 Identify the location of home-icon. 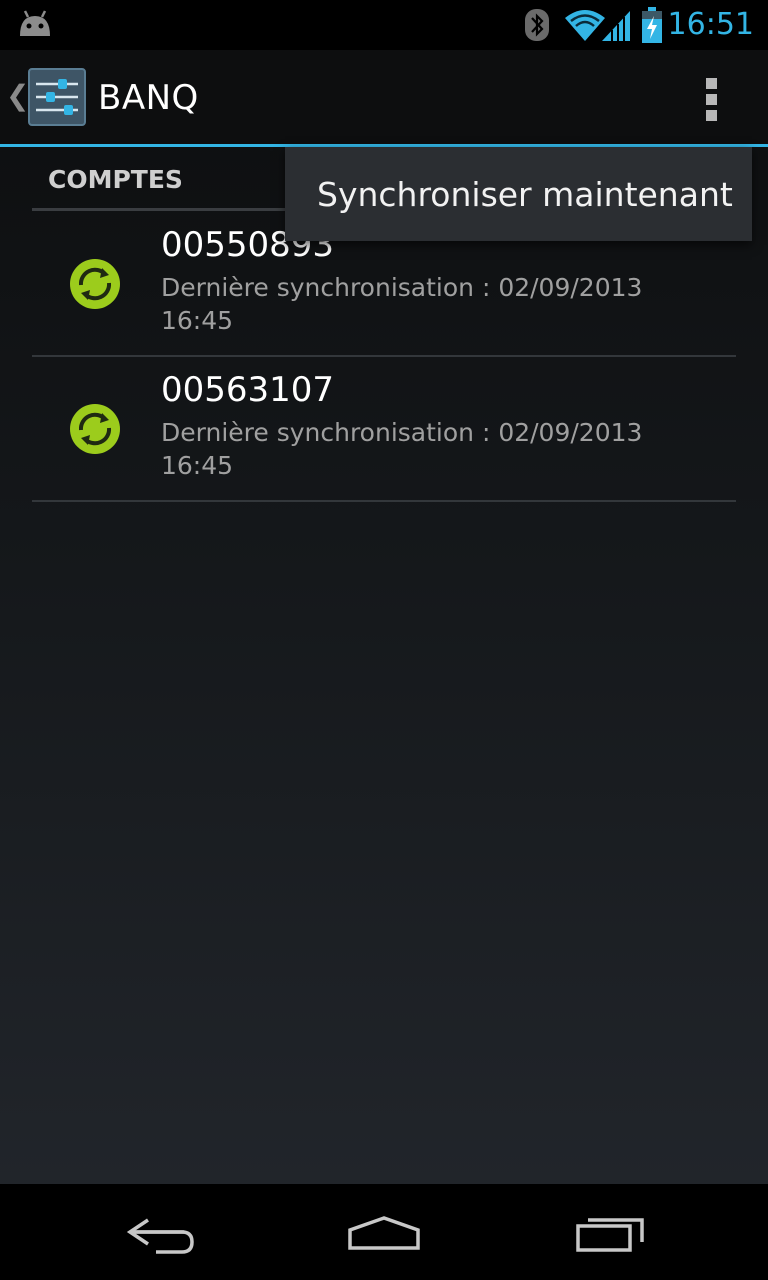
(384, 1232).